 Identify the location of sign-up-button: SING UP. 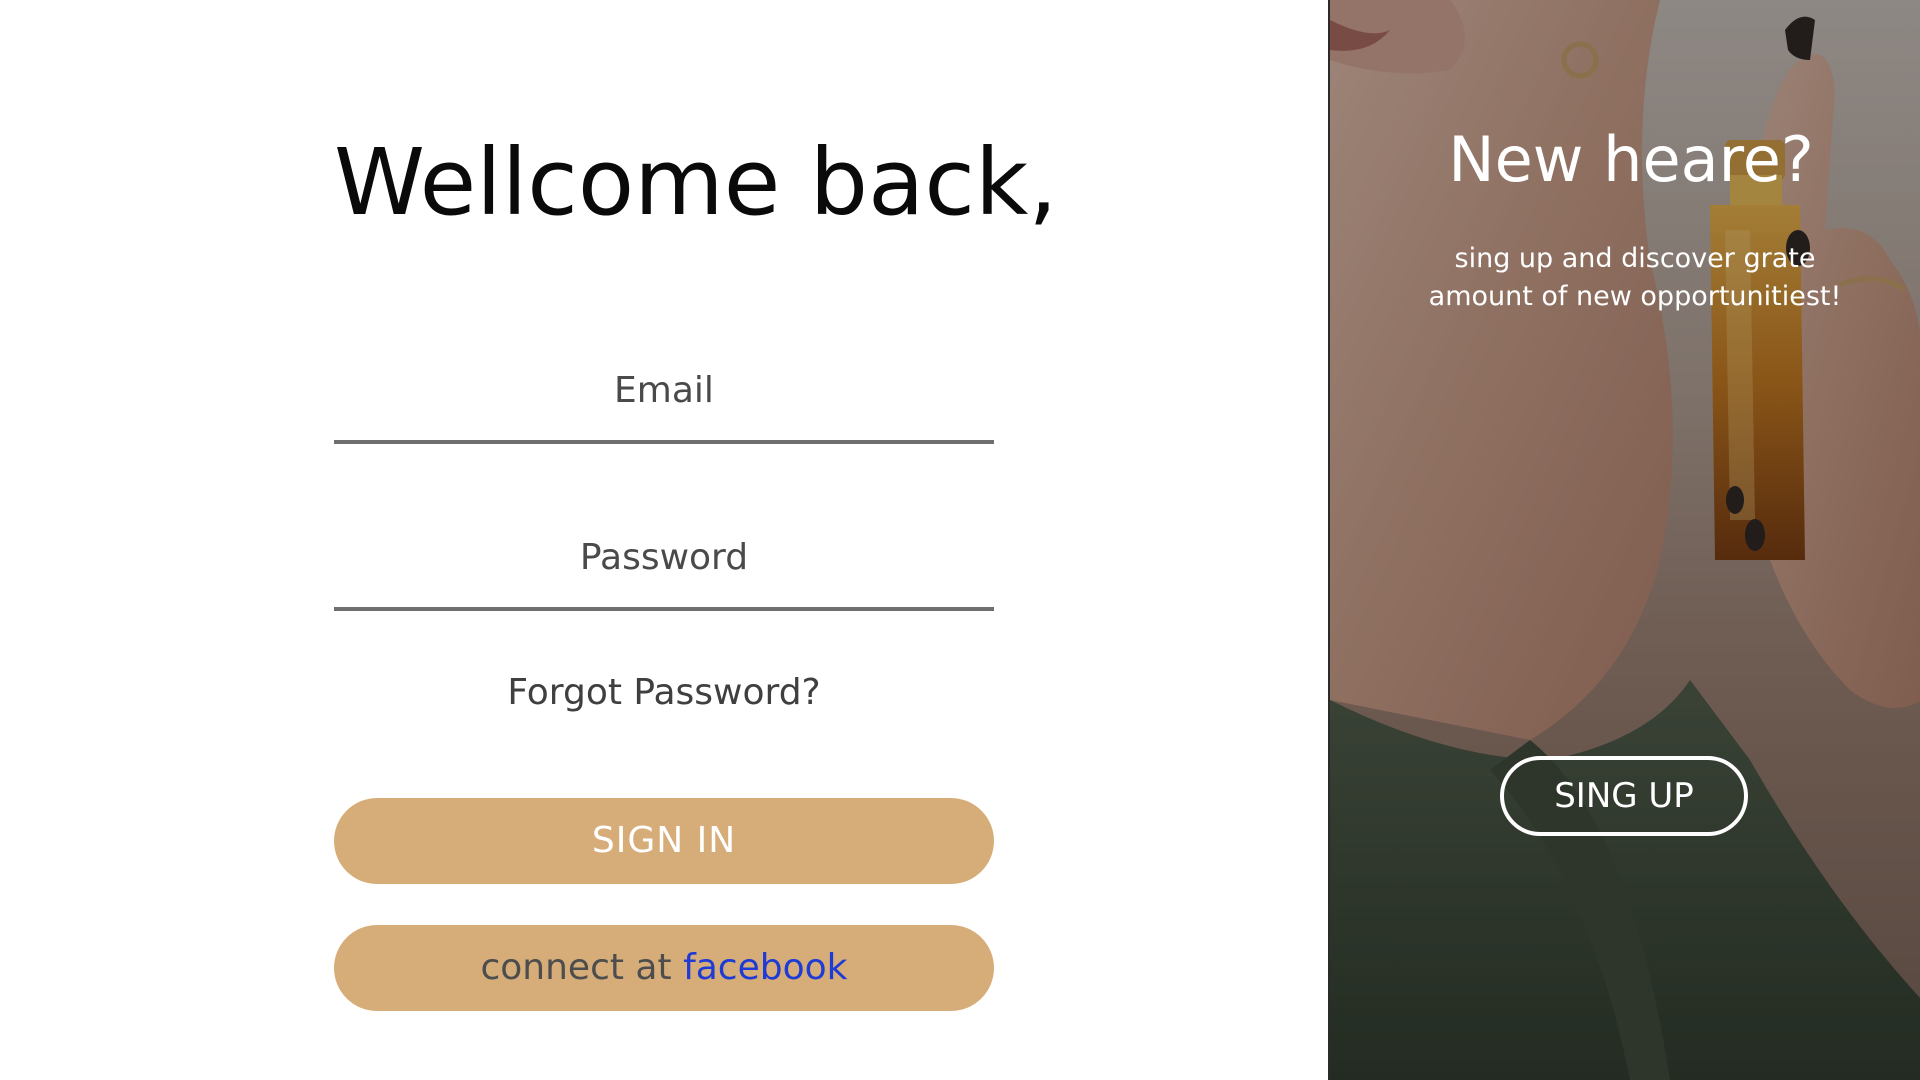
(1624, 796).